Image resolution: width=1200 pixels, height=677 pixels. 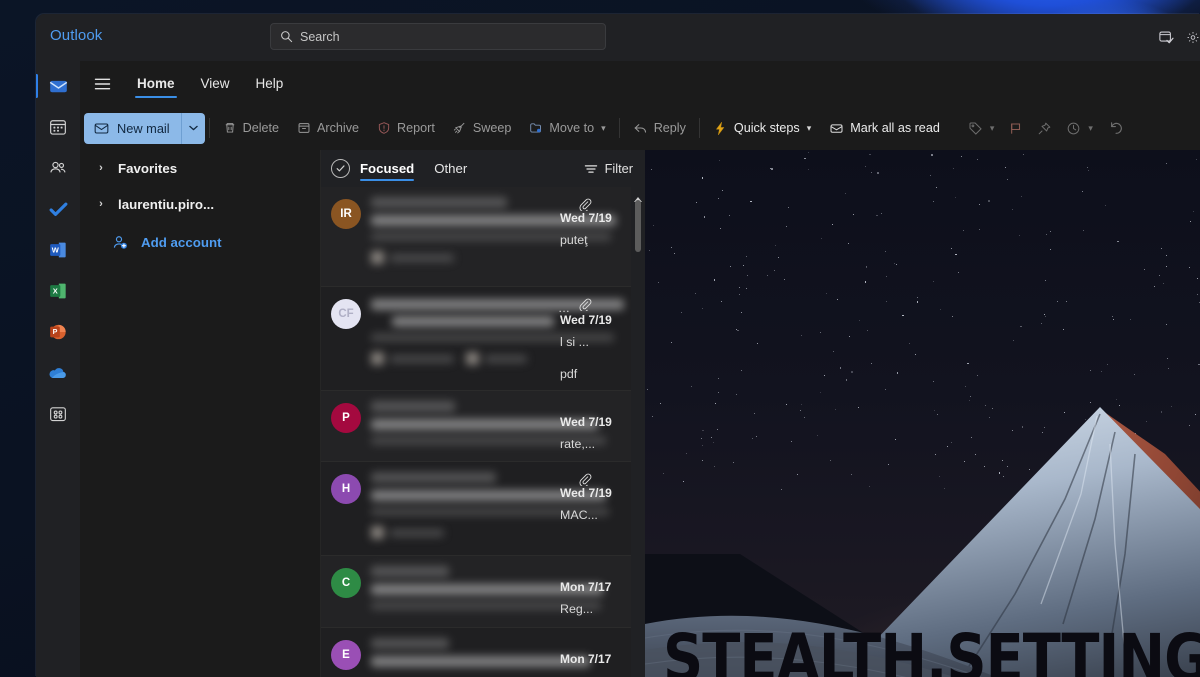 I want to click on tab-view: View, so click(x=215, y=83).